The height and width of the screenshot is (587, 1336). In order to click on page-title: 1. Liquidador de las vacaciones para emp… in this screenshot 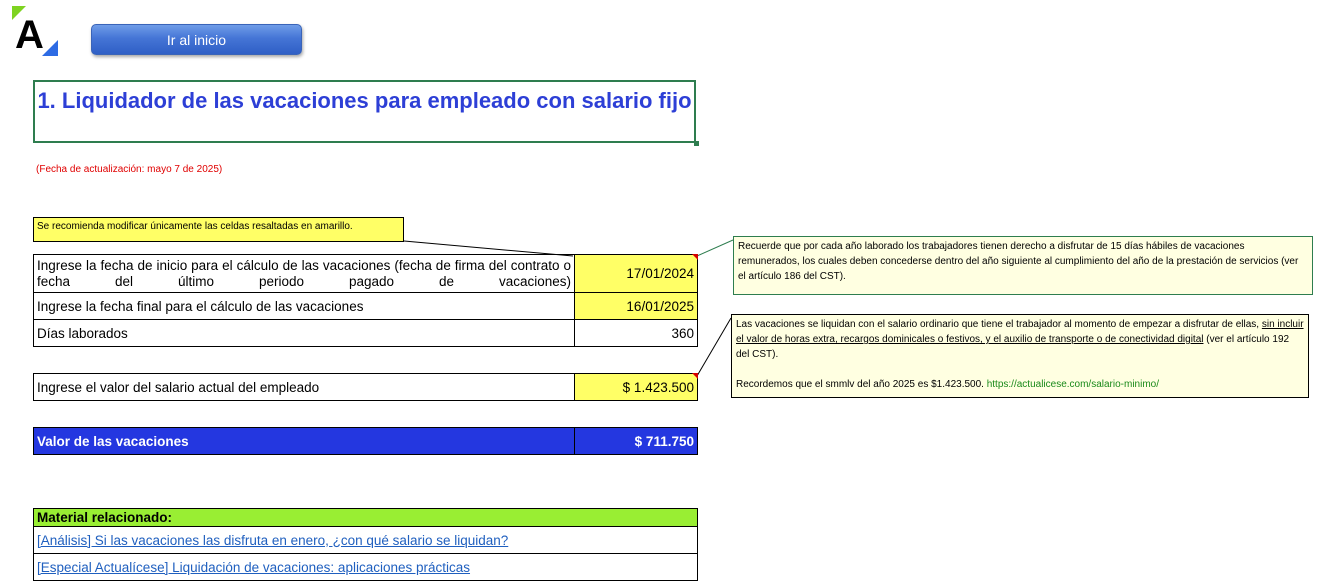, I will do `click(364, 111)`.